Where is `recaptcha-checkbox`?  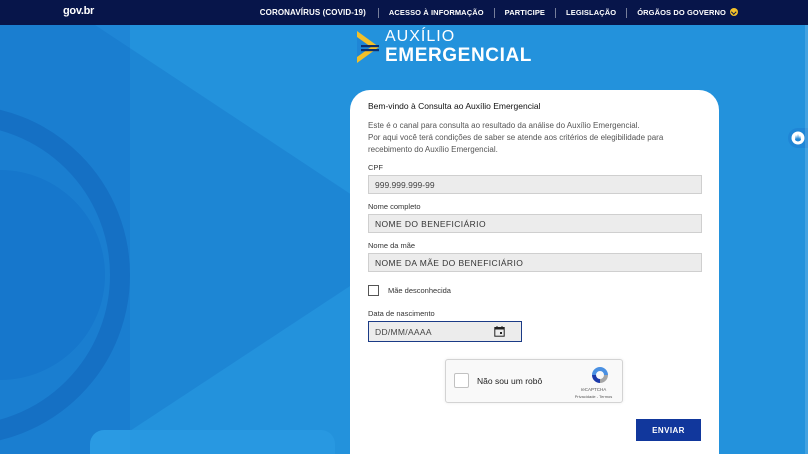
recaptcha-checkbox is located at coordinates (461, 380).